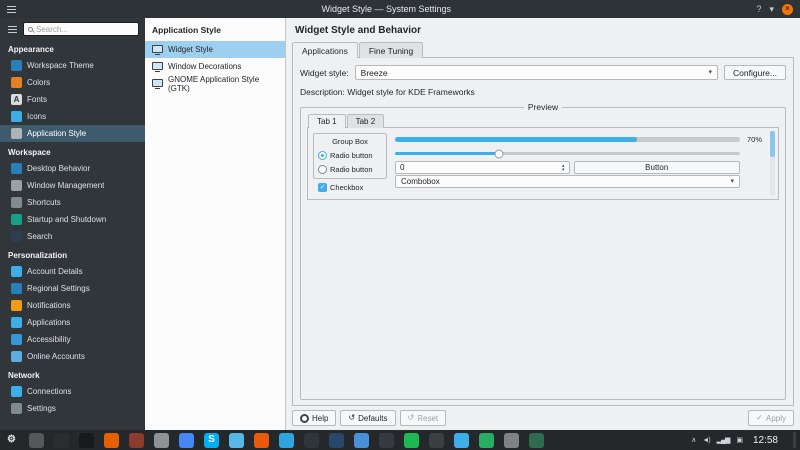 This screenshot has height=450, width=800. I want to click on checkbox-label: Checkbox, so click(347, 187).